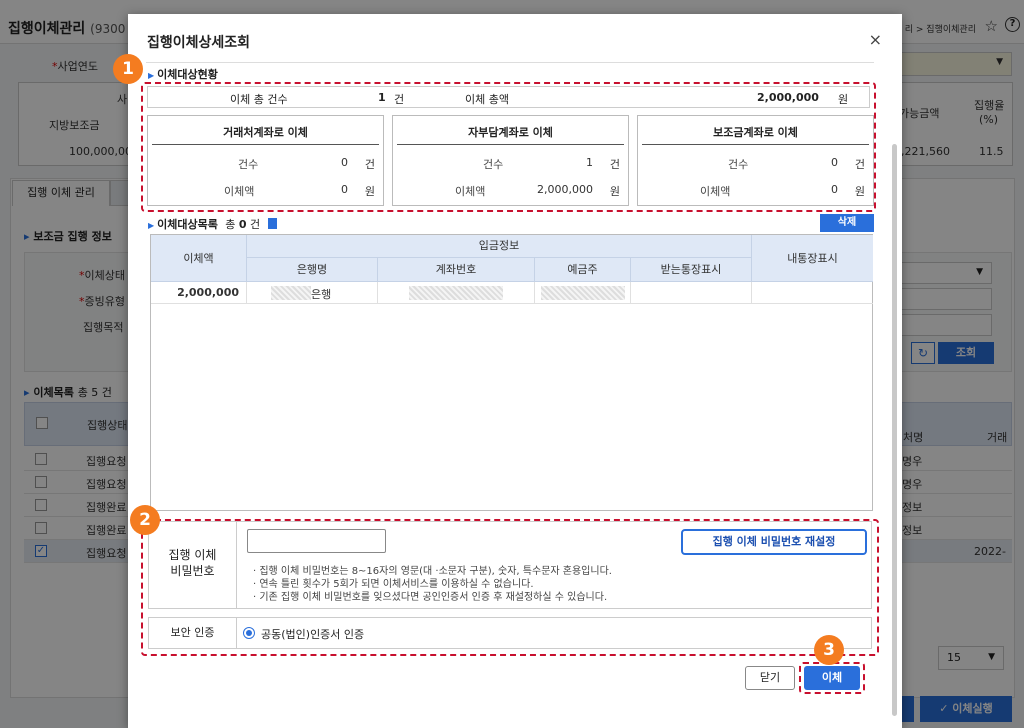 This screenshot has height=728, width=1024. What do you see at coordinates (875, 39) in the screenshot?
I see `close-icon: ×` at bounding box center [875, 39].